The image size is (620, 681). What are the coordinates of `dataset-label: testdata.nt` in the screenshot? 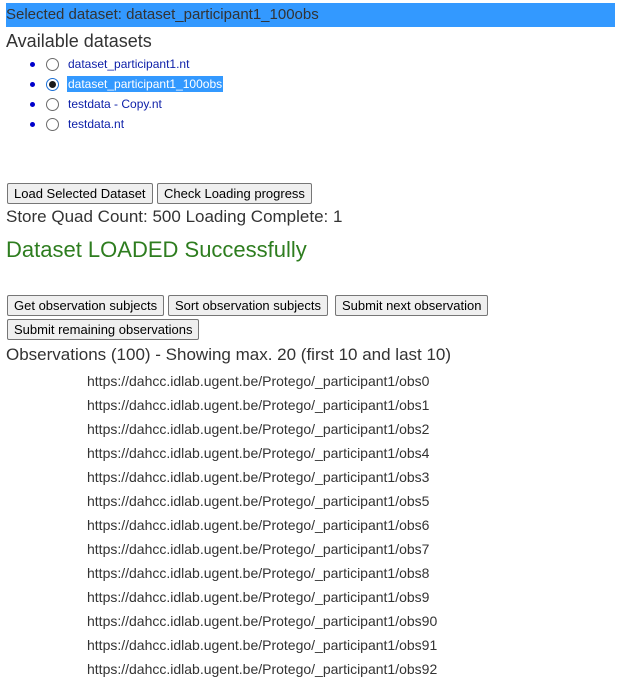 It's located at (96, 124).